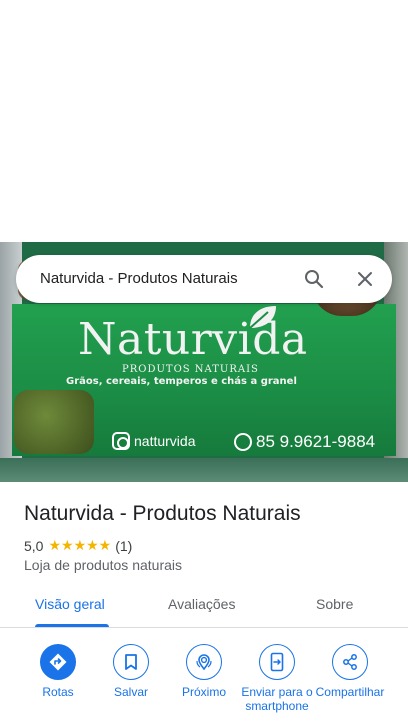 The image size is (408, 726). What do you see at coordinates (139, 278) in the screenshot?
I see `search-input: Naturvida - Produtos Naturais` at bounding box center [139, 278].